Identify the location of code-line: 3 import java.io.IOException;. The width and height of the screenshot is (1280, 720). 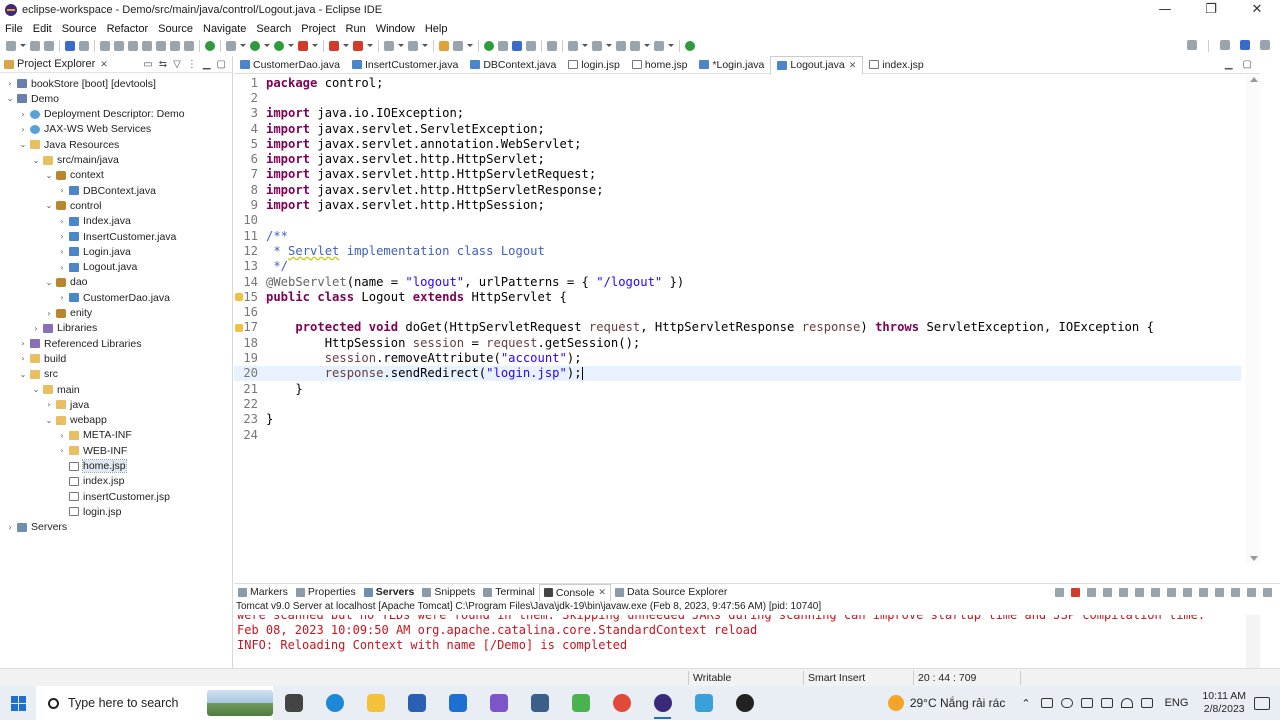
(737, 113).